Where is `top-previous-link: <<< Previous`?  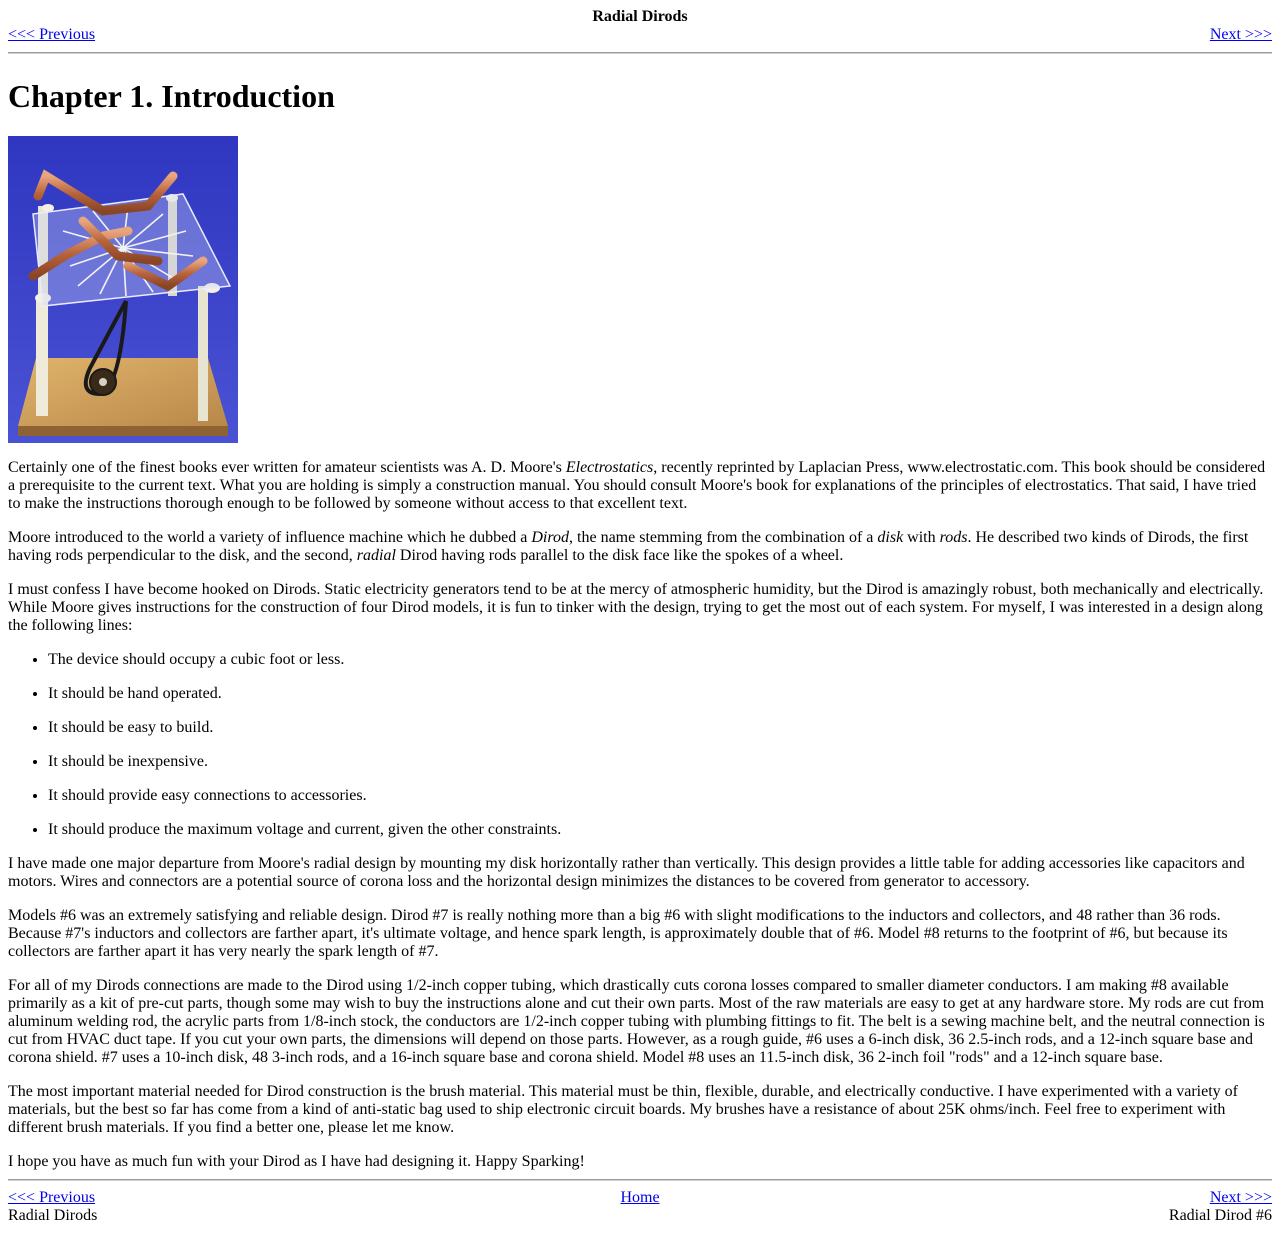
top-previous-link: <<< Previous is located at coordinates (51, 35).